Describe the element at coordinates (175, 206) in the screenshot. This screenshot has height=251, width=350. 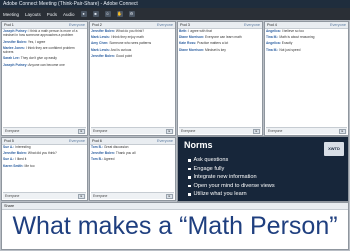
I see `pod-header: Share` at that location.